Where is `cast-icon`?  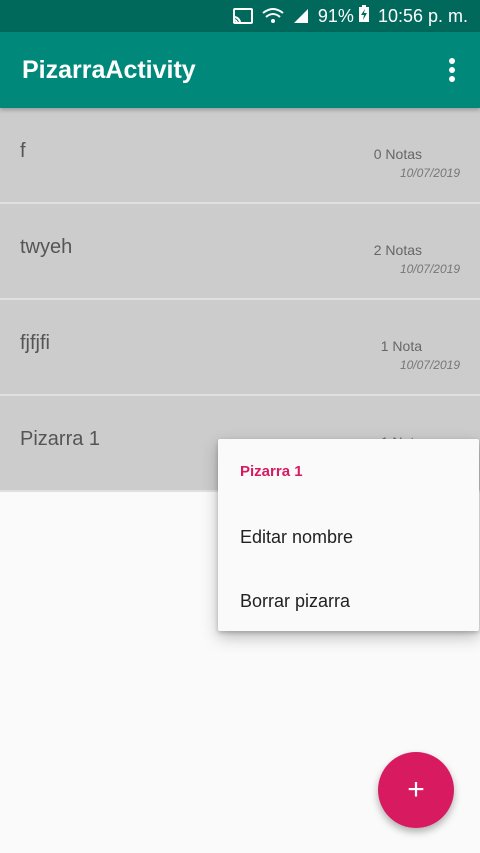
cast-icon is located at coordinates (243, 16).